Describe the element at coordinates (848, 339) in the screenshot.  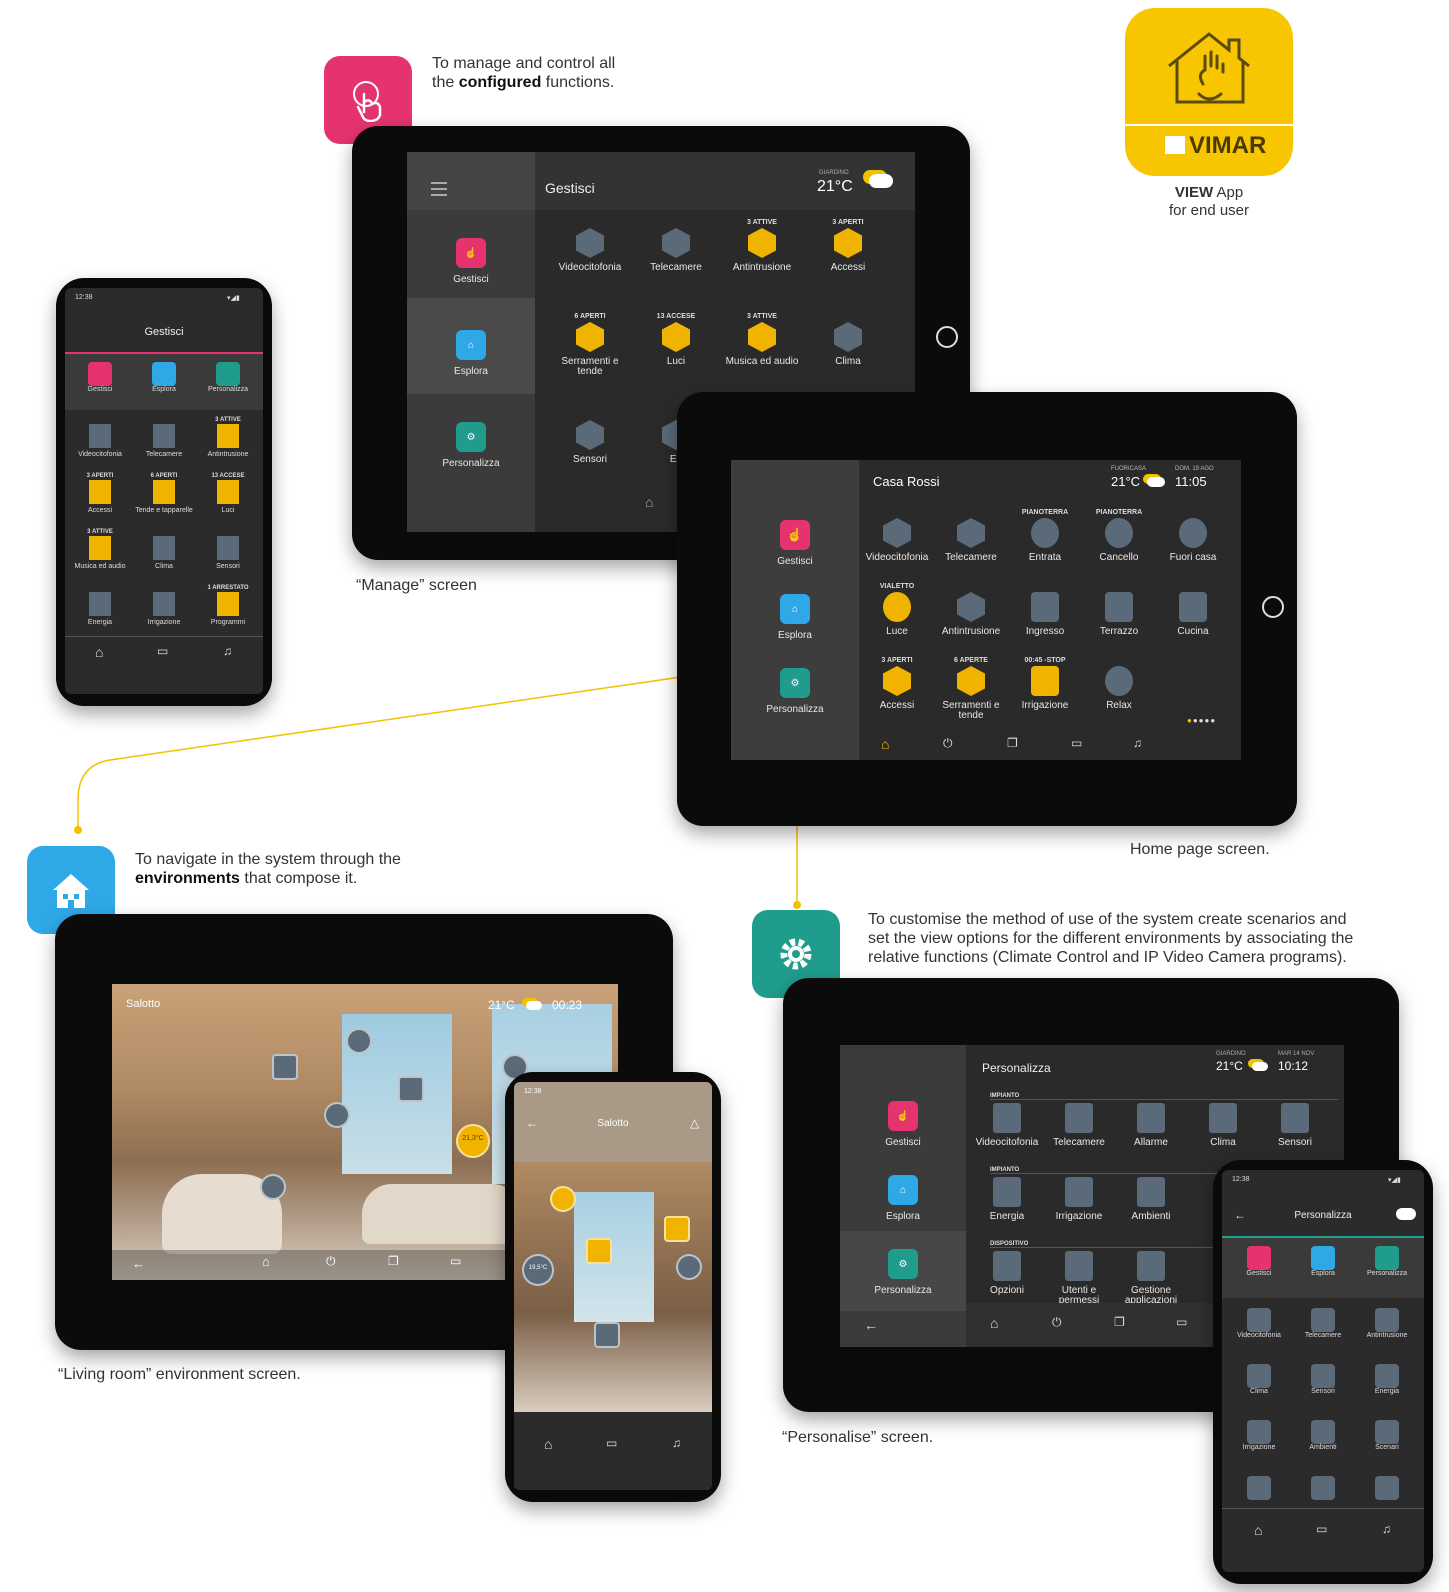
I see `tile-clima: Clima` at that location.